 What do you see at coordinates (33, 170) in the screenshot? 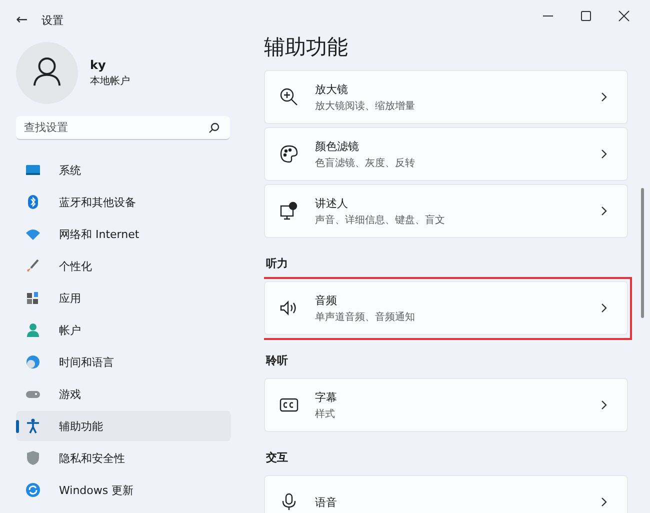
I see `monitor-icon` at bounding box center [33, 170].